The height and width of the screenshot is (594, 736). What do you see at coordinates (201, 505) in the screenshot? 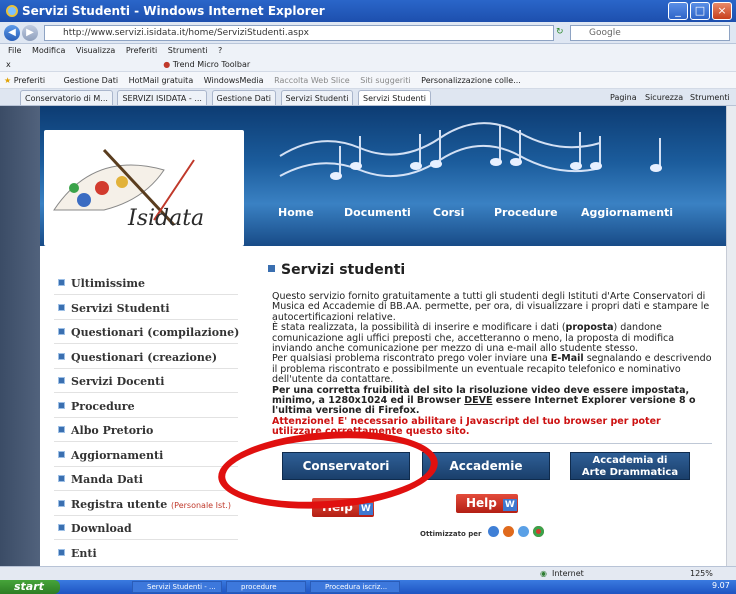
I see `registra-note: (Personale Ist.)` at bounding box center [201, 505].